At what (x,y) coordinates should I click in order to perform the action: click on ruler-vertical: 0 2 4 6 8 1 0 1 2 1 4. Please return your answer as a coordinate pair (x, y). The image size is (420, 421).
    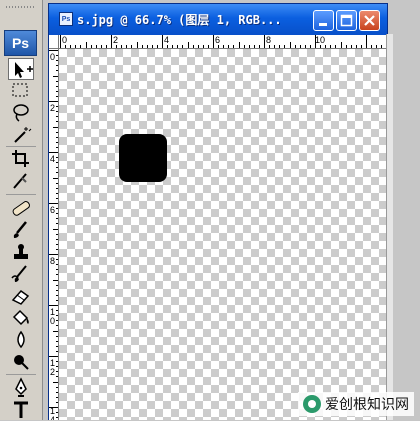
    Looking at the image, I should click on (54, 234).